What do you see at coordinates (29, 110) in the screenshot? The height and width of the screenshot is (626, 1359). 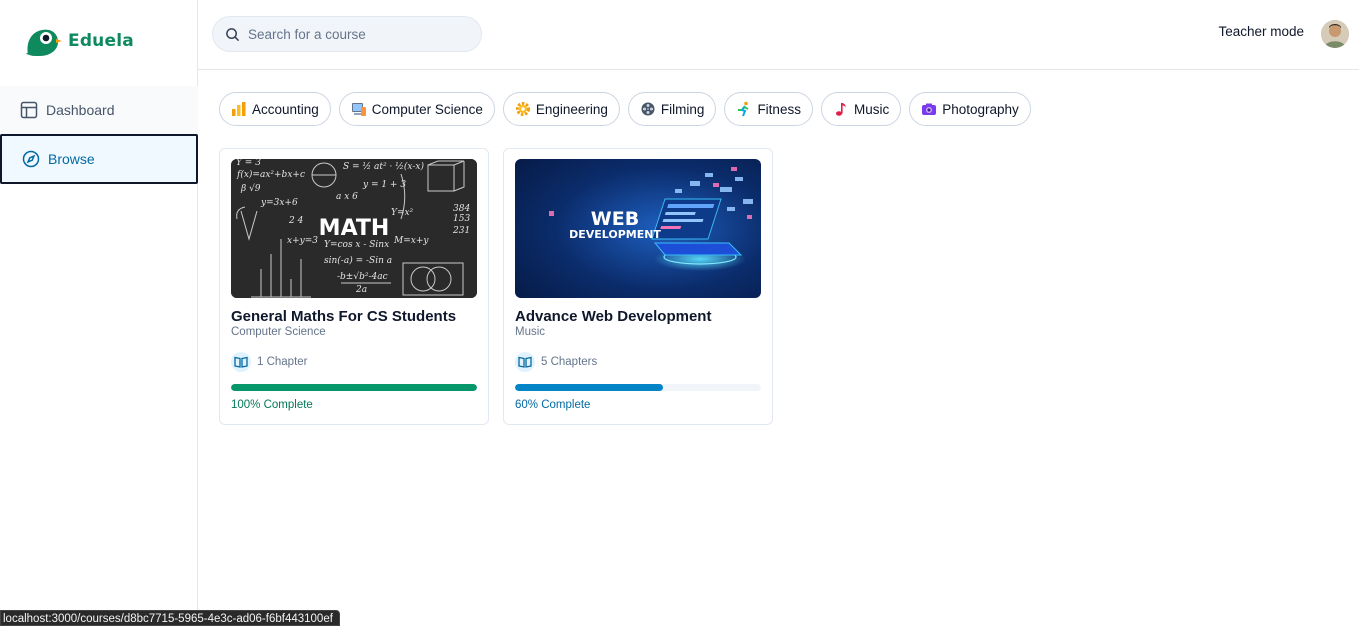 I see `layout-icon` at bounding box center [29, 110].